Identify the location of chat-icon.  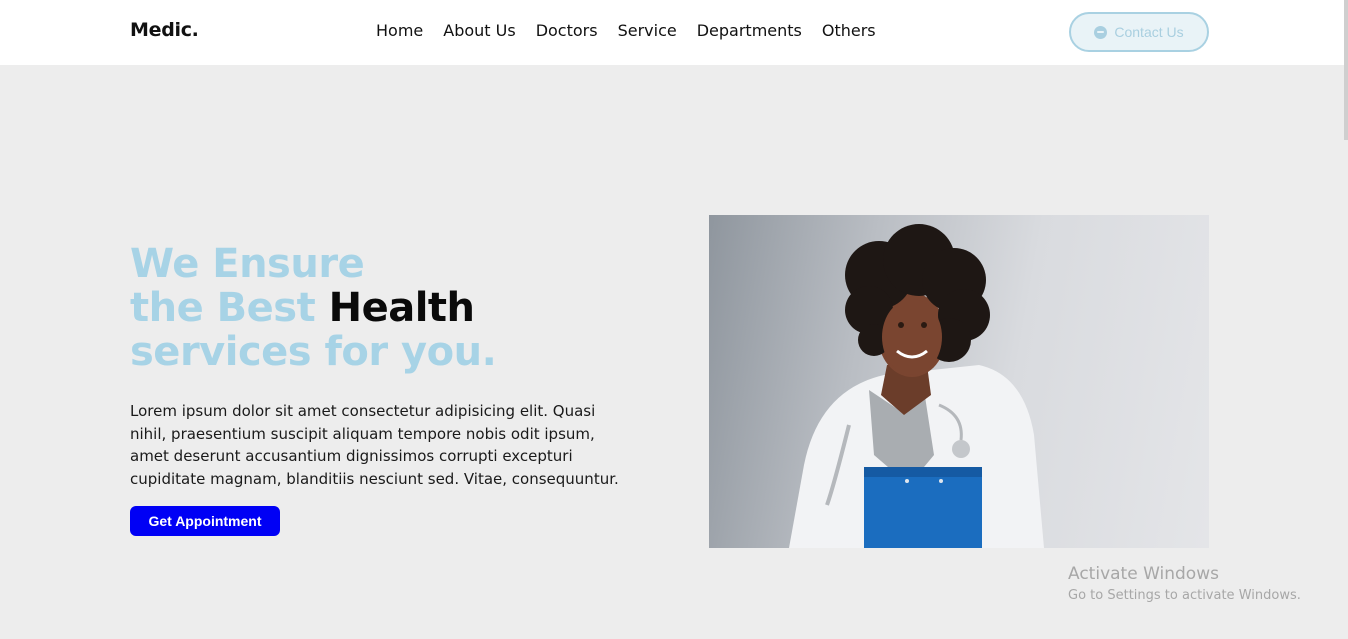
(1101, 32).